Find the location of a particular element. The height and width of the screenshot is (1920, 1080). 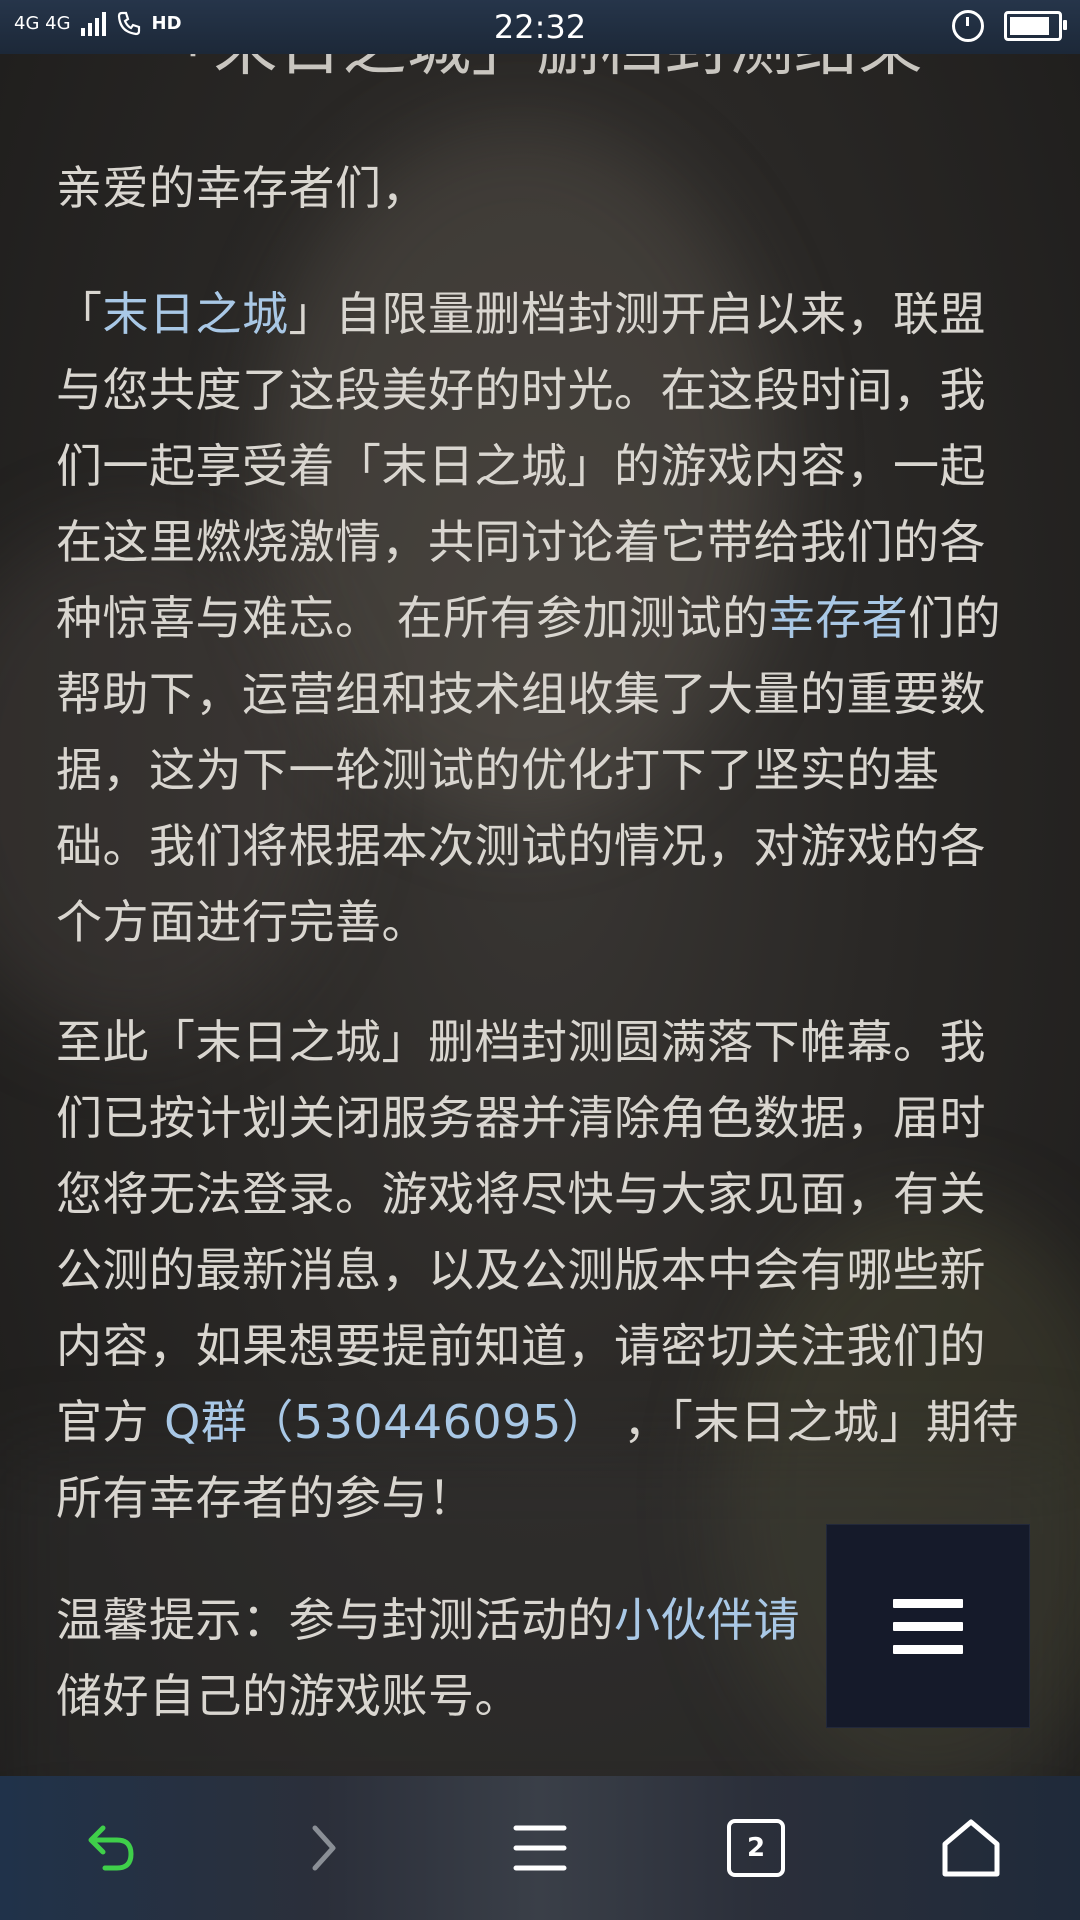

hamburger-icon is located at coordinates (928, 1633).